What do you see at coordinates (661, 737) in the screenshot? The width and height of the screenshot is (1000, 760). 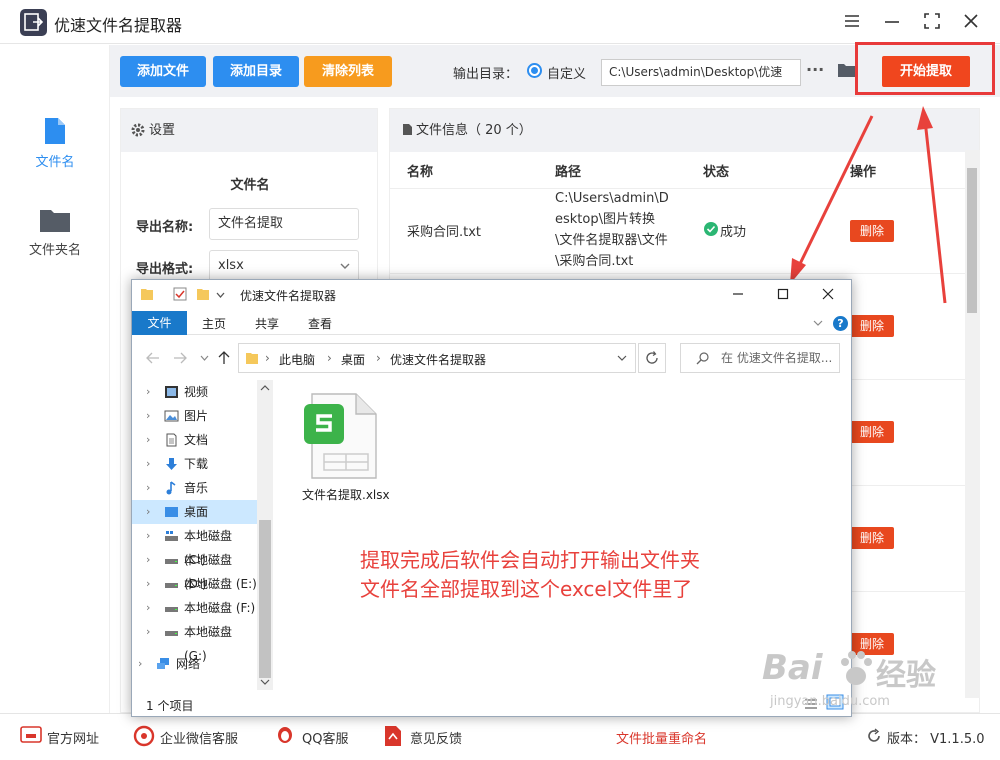 I see `batch-rename-link: 文件批量重命名` at bounding box center [661, 737].